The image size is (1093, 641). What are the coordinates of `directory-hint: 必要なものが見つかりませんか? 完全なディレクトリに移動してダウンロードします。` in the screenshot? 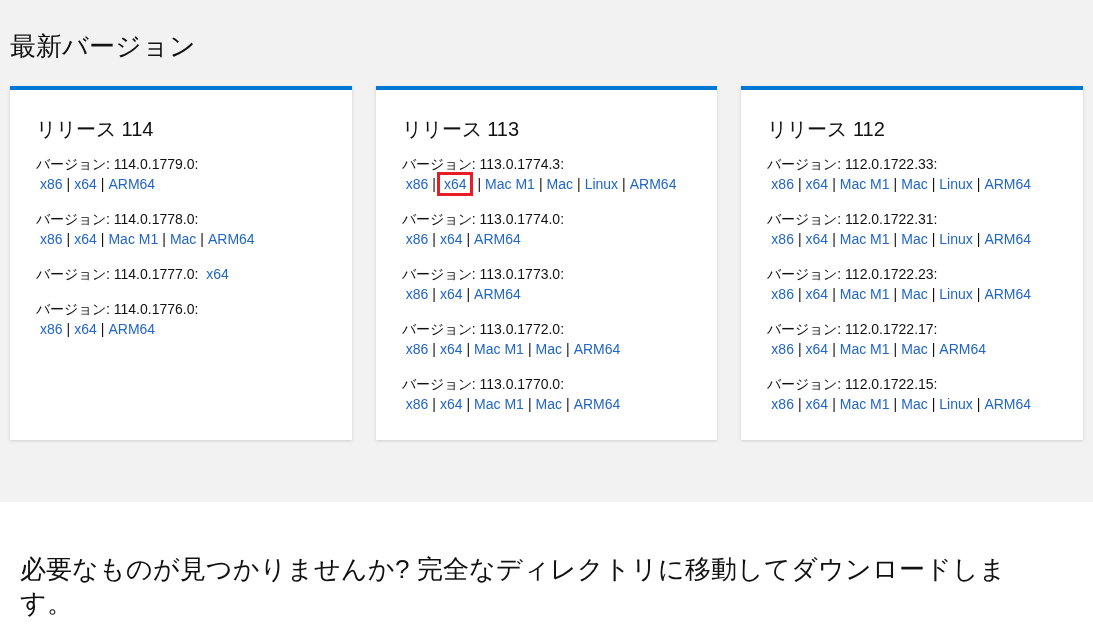 It's located at (513, 586).